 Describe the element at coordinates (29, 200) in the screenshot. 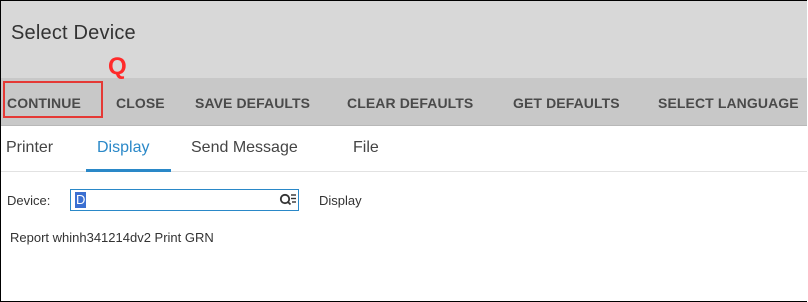

I see `device-label: Device:` at that location.